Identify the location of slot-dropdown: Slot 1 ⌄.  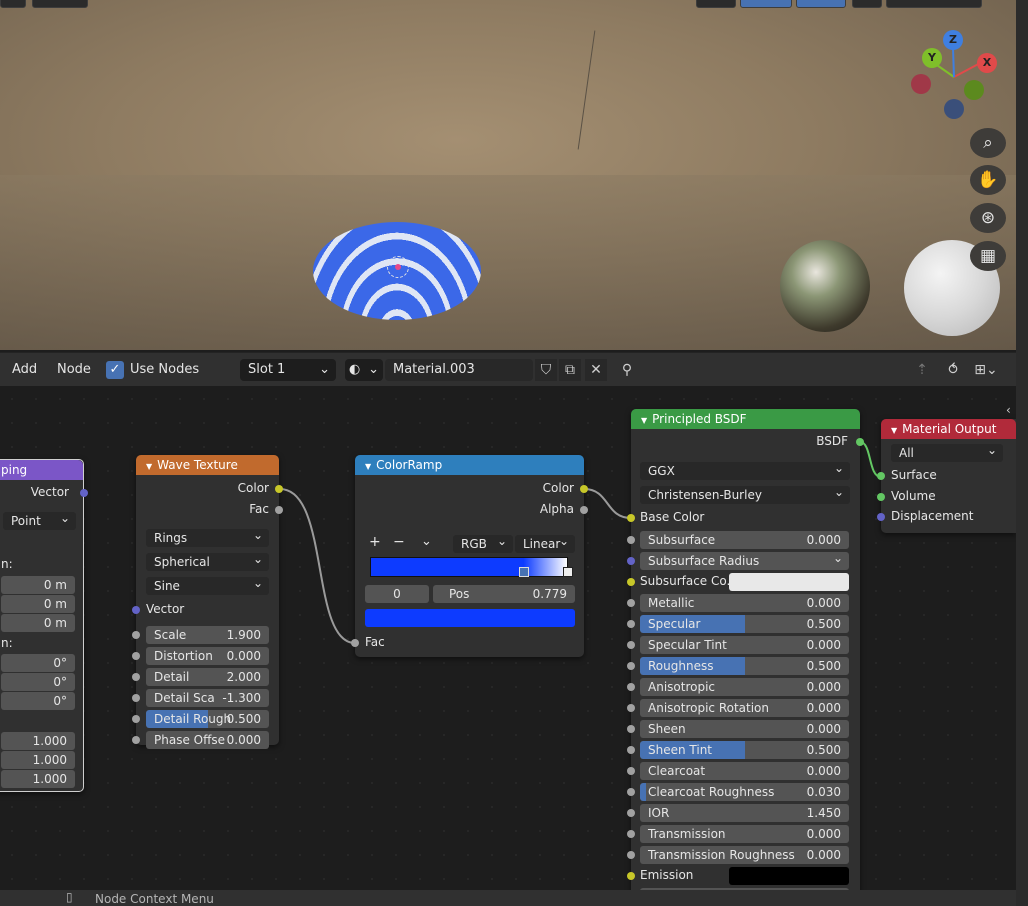
(288, 370).